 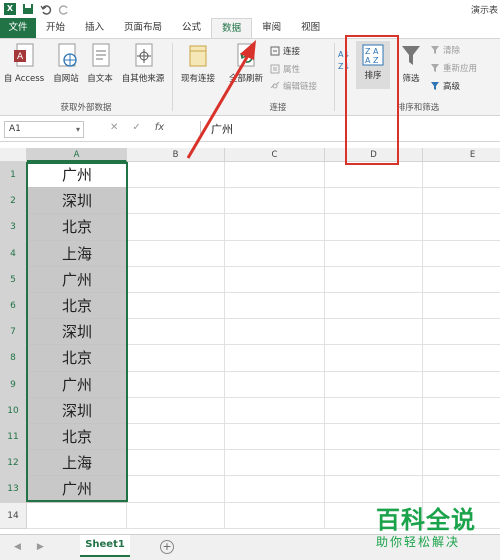 What do you see at coordinates (136, 127) in the screenshot?
I see `enter-icon: ✓` at bounding box center [136, 127].